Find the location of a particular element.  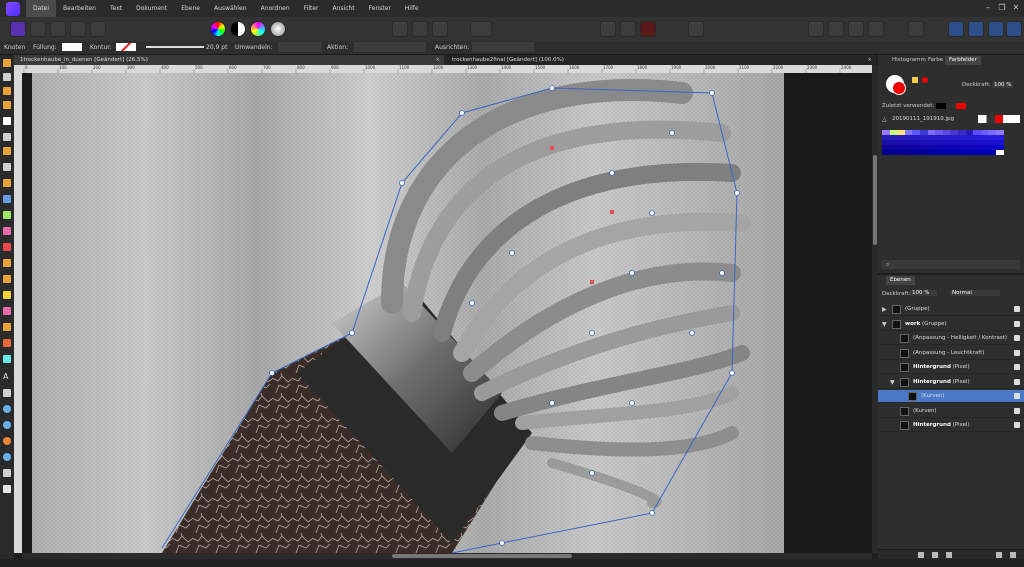

convert-node-buttons is located at coordinates (300, 47).